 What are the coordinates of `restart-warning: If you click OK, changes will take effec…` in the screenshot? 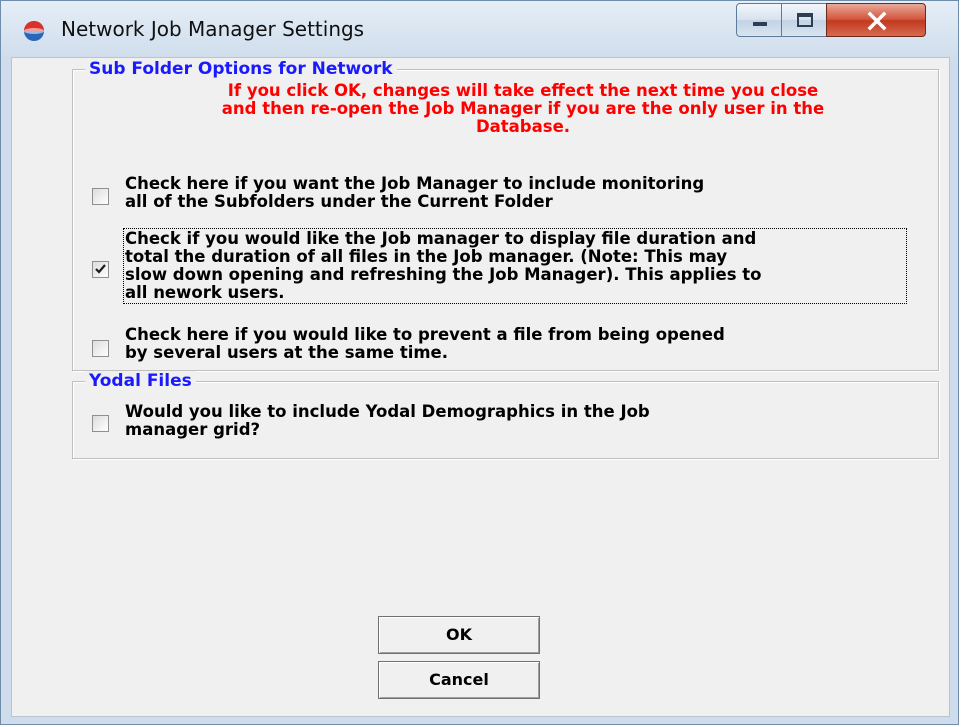 It's located at (523, 109).